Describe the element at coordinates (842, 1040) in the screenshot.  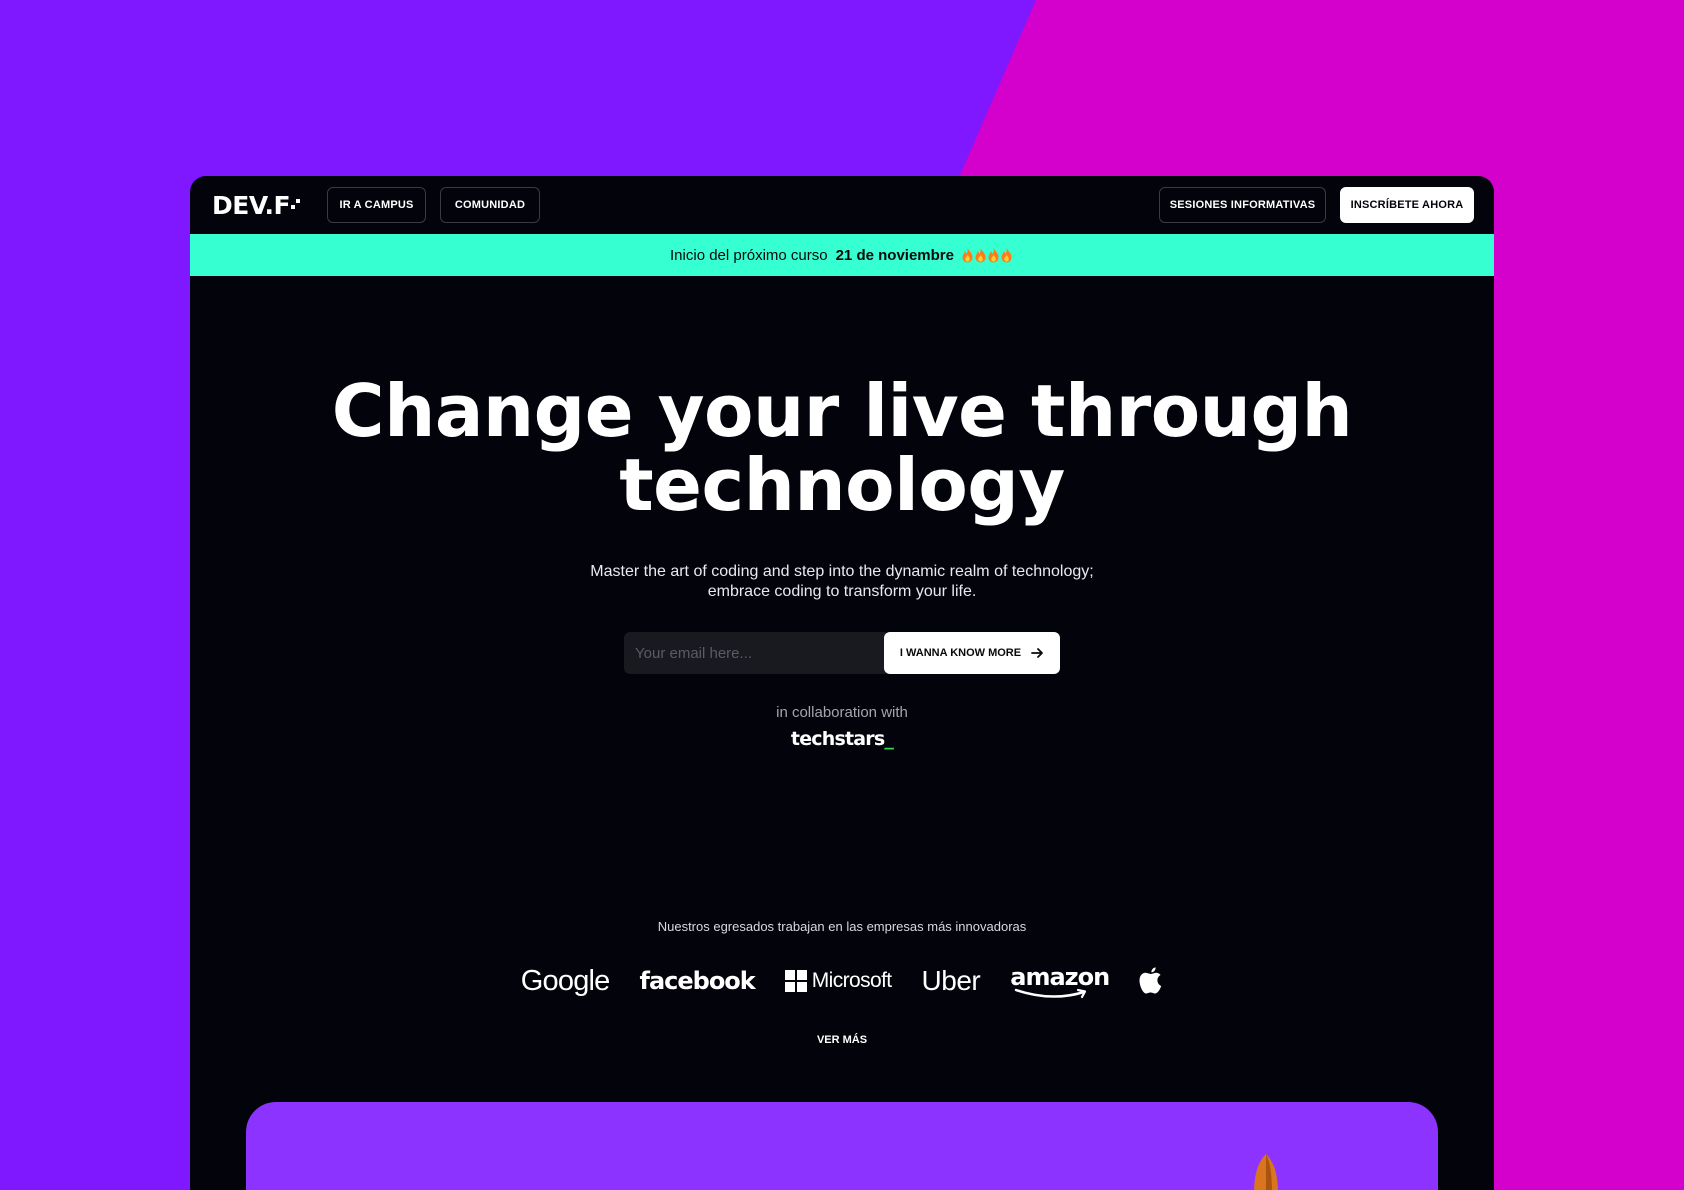
I see `ver-mas-link: VER MÁS` at that location.